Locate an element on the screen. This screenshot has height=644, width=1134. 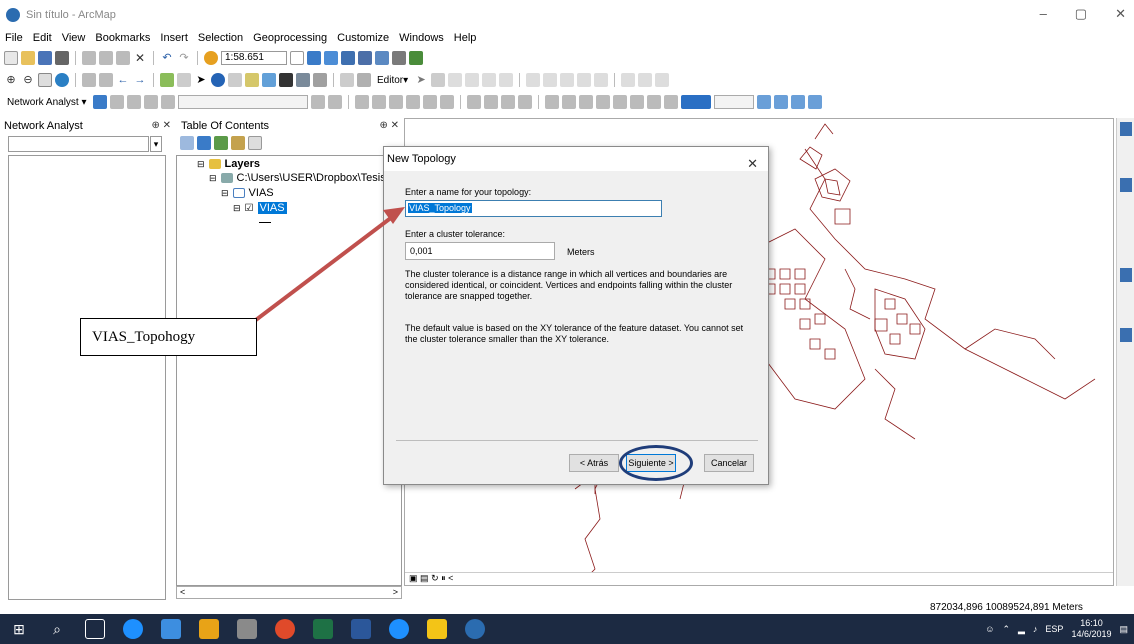
show-hidden-icons-icon: ⌃ is located at coordinates (1006, 629).